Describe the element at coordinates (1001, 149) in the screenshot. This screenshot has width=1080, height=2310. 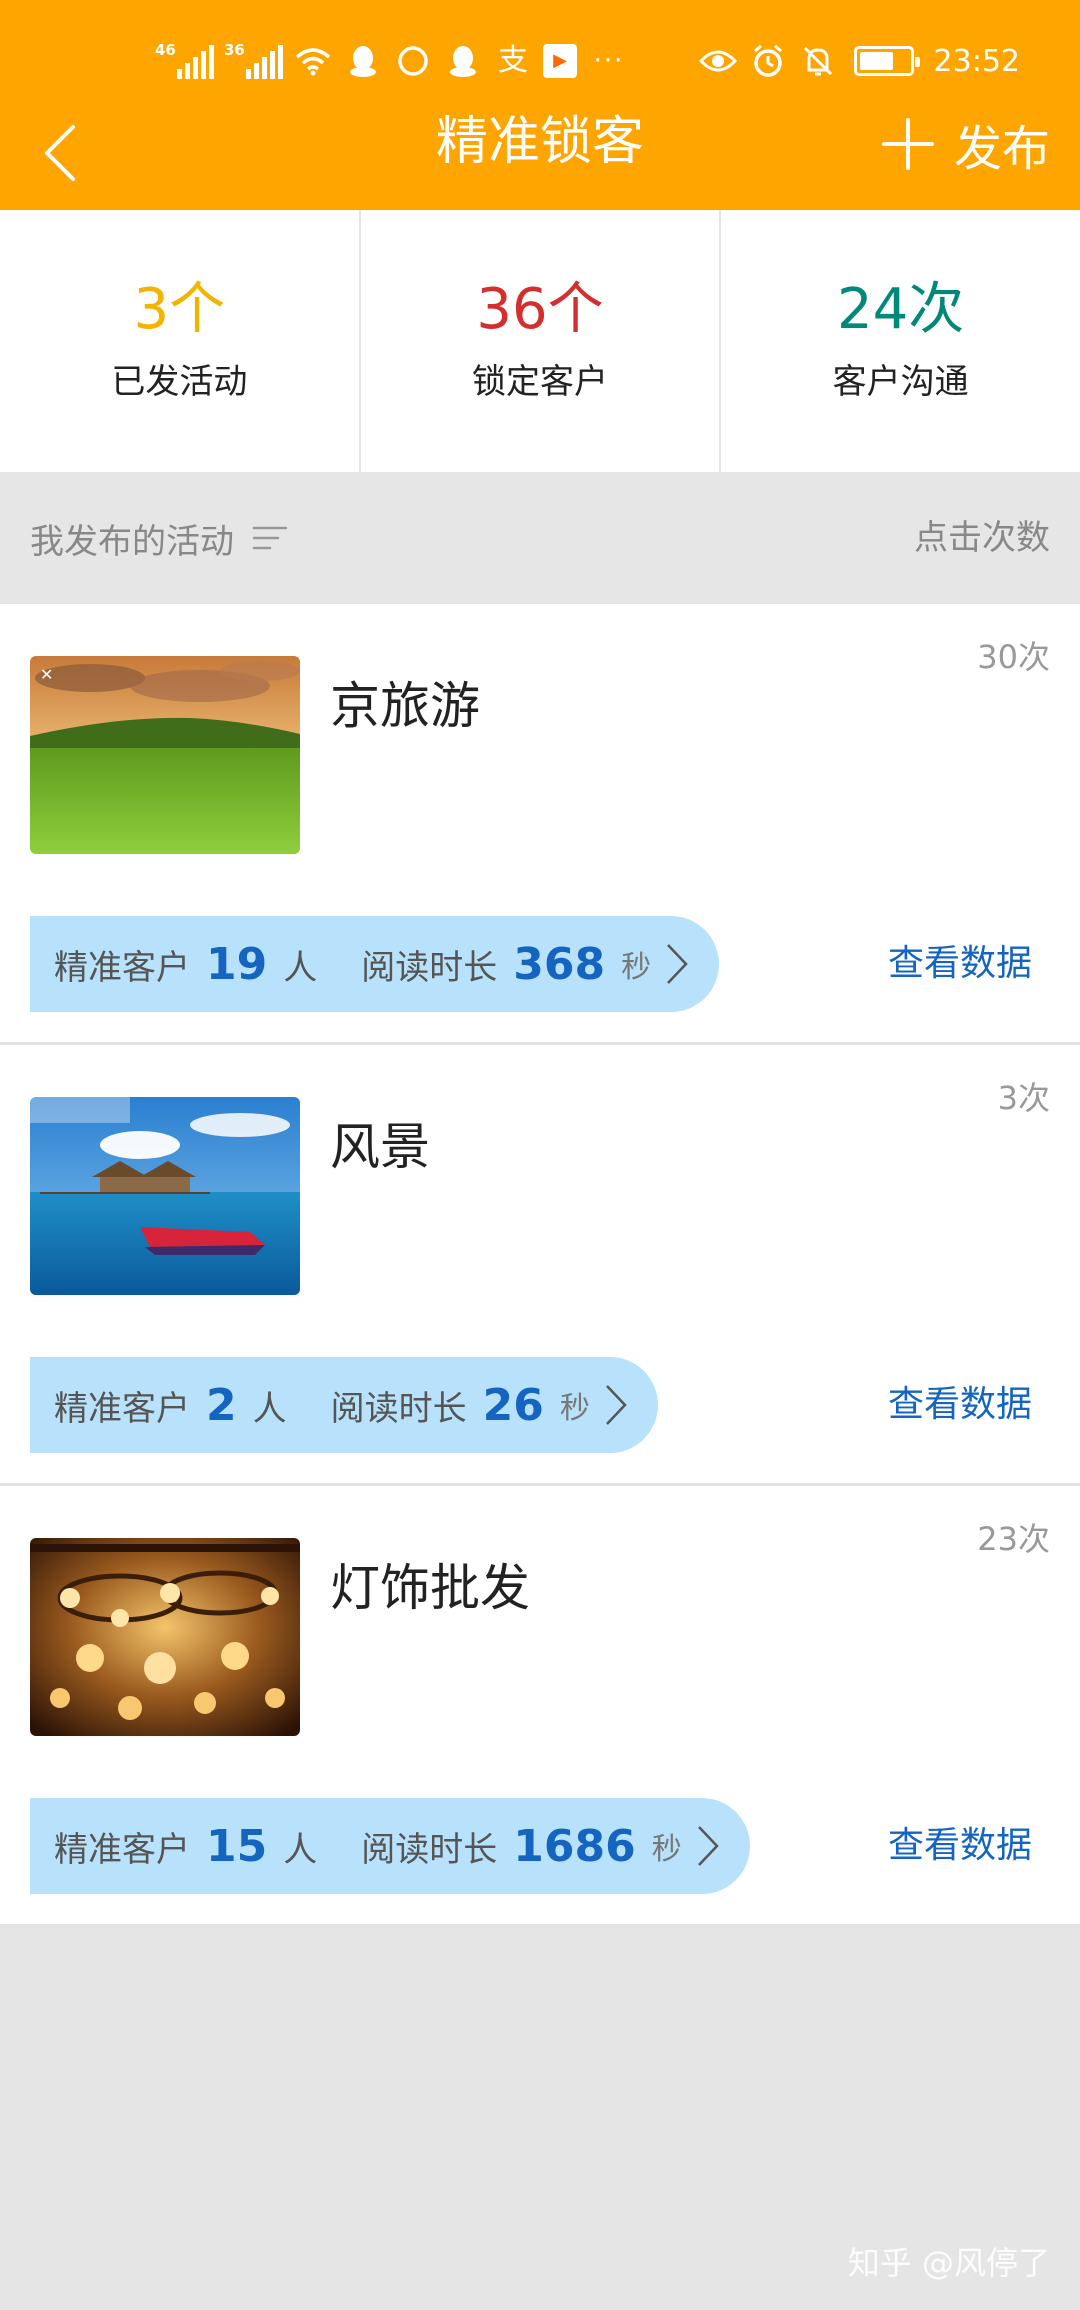
I see `publish-label: 发布` at that location.